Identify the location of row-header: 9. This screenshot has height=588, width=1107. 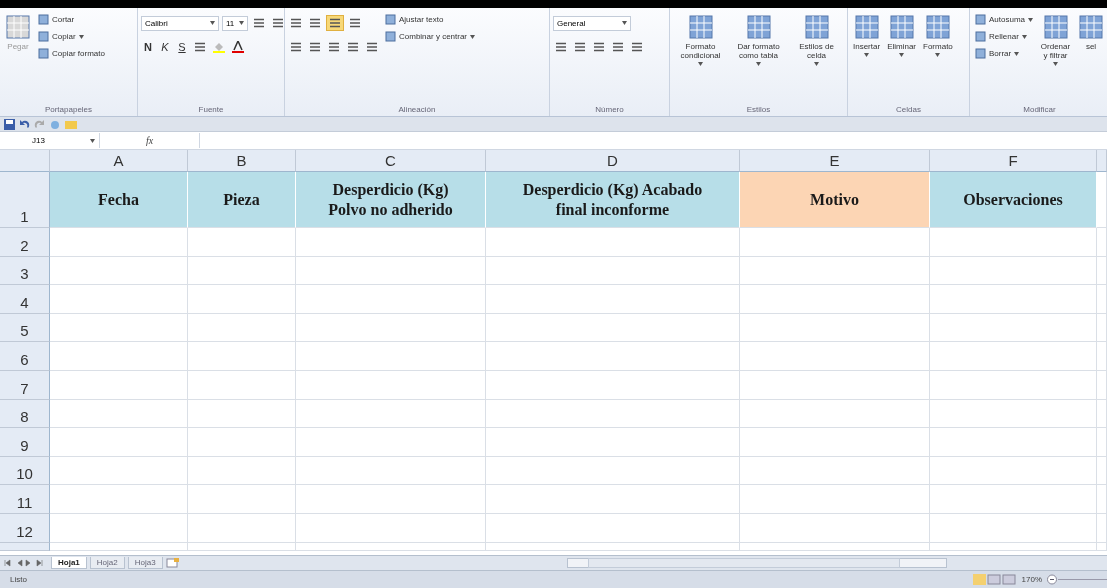
(25, 442).